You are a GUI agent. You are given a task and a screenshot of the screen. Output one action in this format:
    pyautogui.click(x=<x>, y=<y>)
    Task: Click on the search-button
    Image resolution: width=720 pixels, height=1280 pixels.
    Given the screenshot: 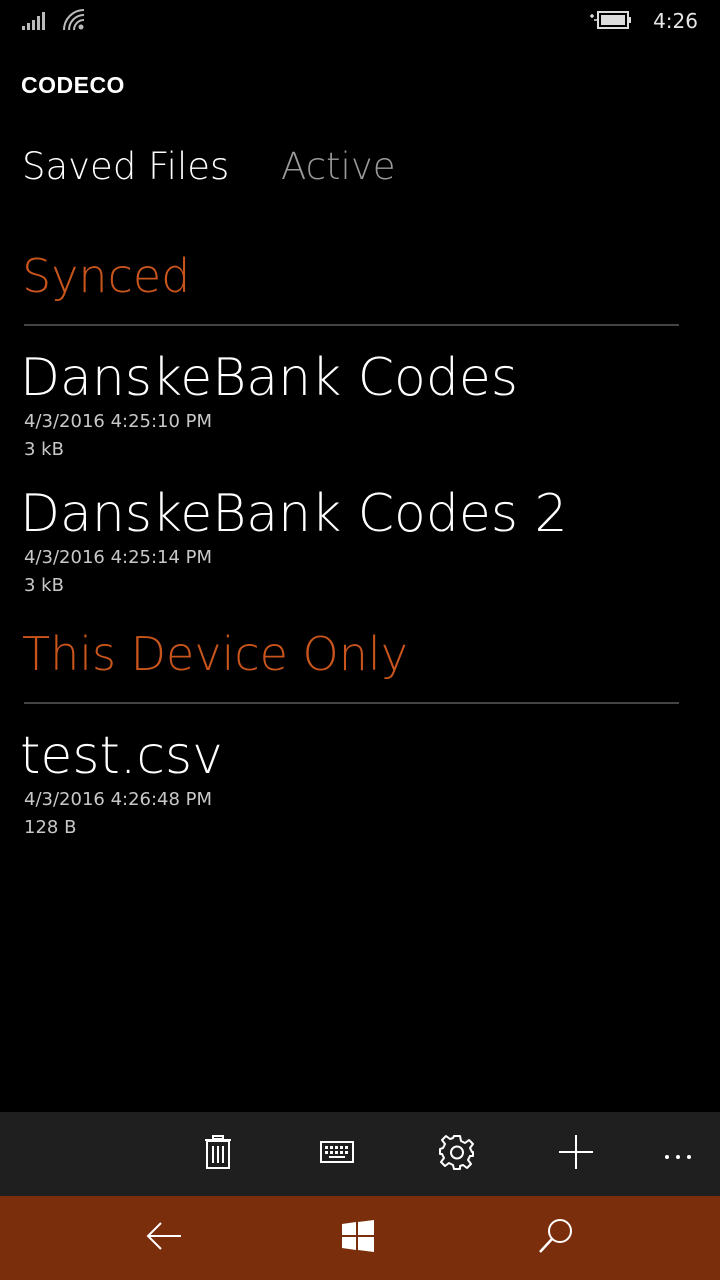 What is the action you would take?
    pyautogui.click(x=556, y=1238)
    